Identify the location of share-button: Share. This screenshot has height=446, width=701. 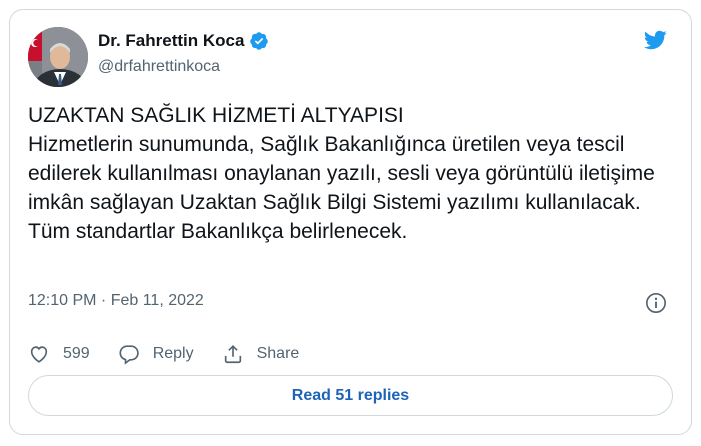
(261, 354).